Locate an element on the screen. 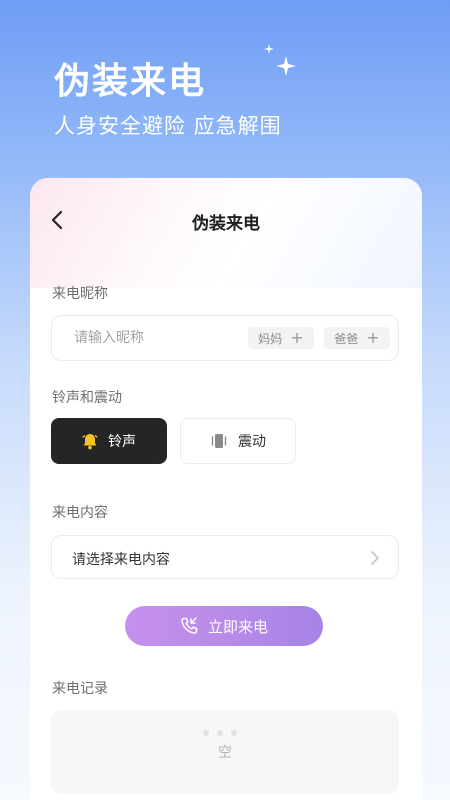 The width and height of the screenshot is (450, 800). preset-dad-chip: 爸爸 + is located at coordinates (357, 338).